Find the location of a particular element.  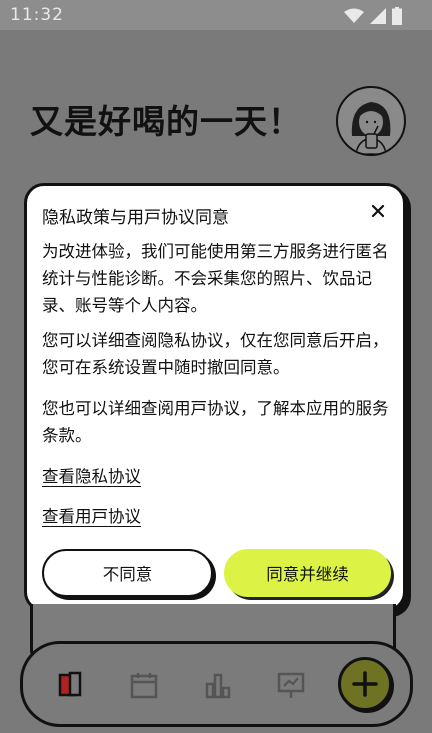

avatar is located at coordinates (371, 121).